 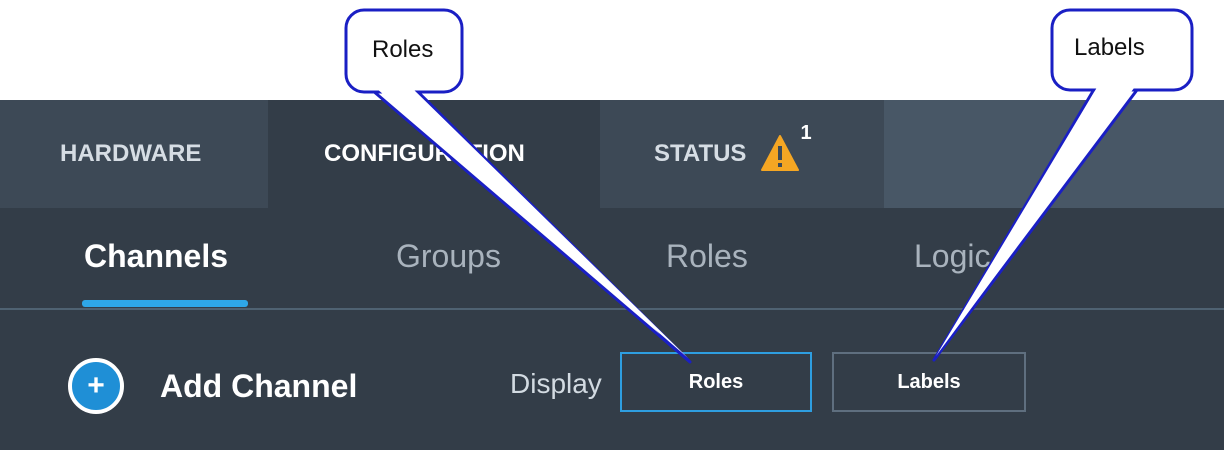 I want to click on tab-configuration: CONFIGURATION, so click(x=434, y=154).